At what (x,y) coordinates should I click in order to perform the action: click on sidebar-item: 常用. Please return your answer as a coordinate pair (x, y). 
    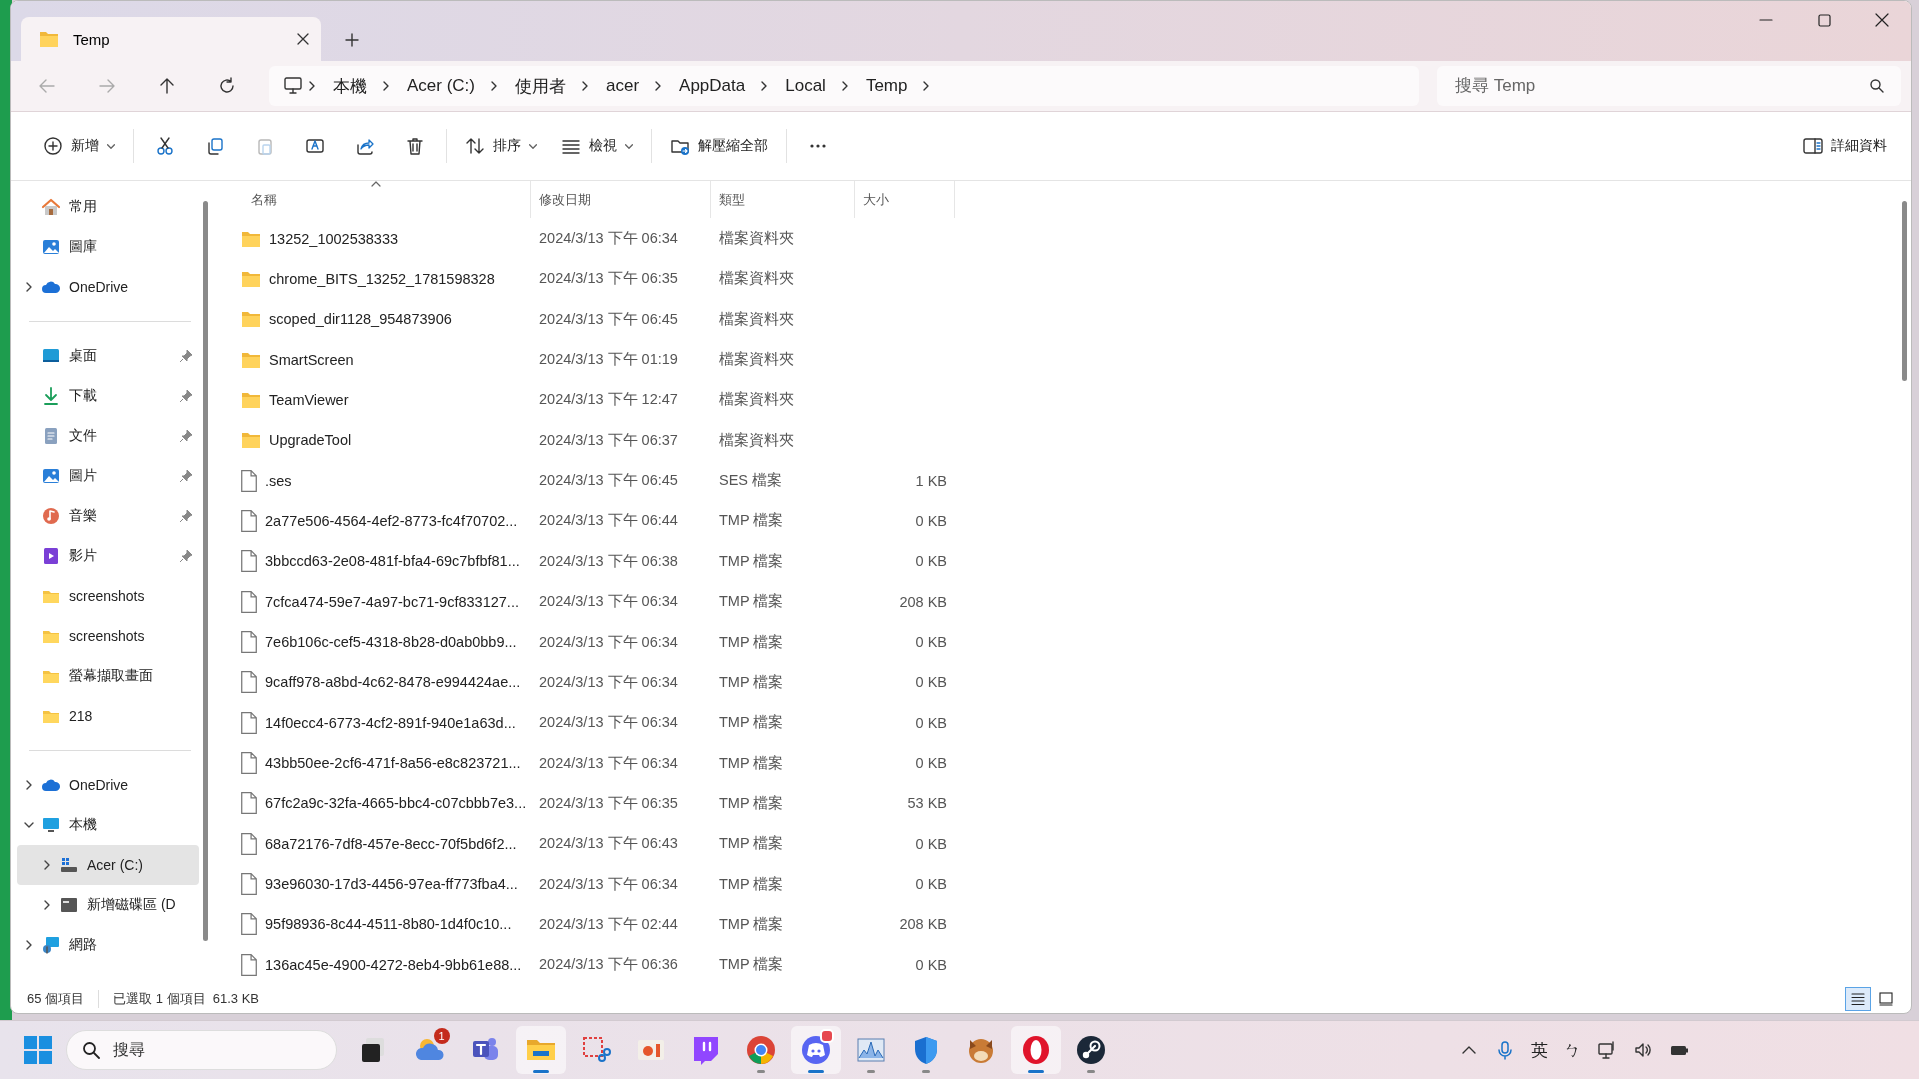
    Looking at the image, I should click on (108, 207).